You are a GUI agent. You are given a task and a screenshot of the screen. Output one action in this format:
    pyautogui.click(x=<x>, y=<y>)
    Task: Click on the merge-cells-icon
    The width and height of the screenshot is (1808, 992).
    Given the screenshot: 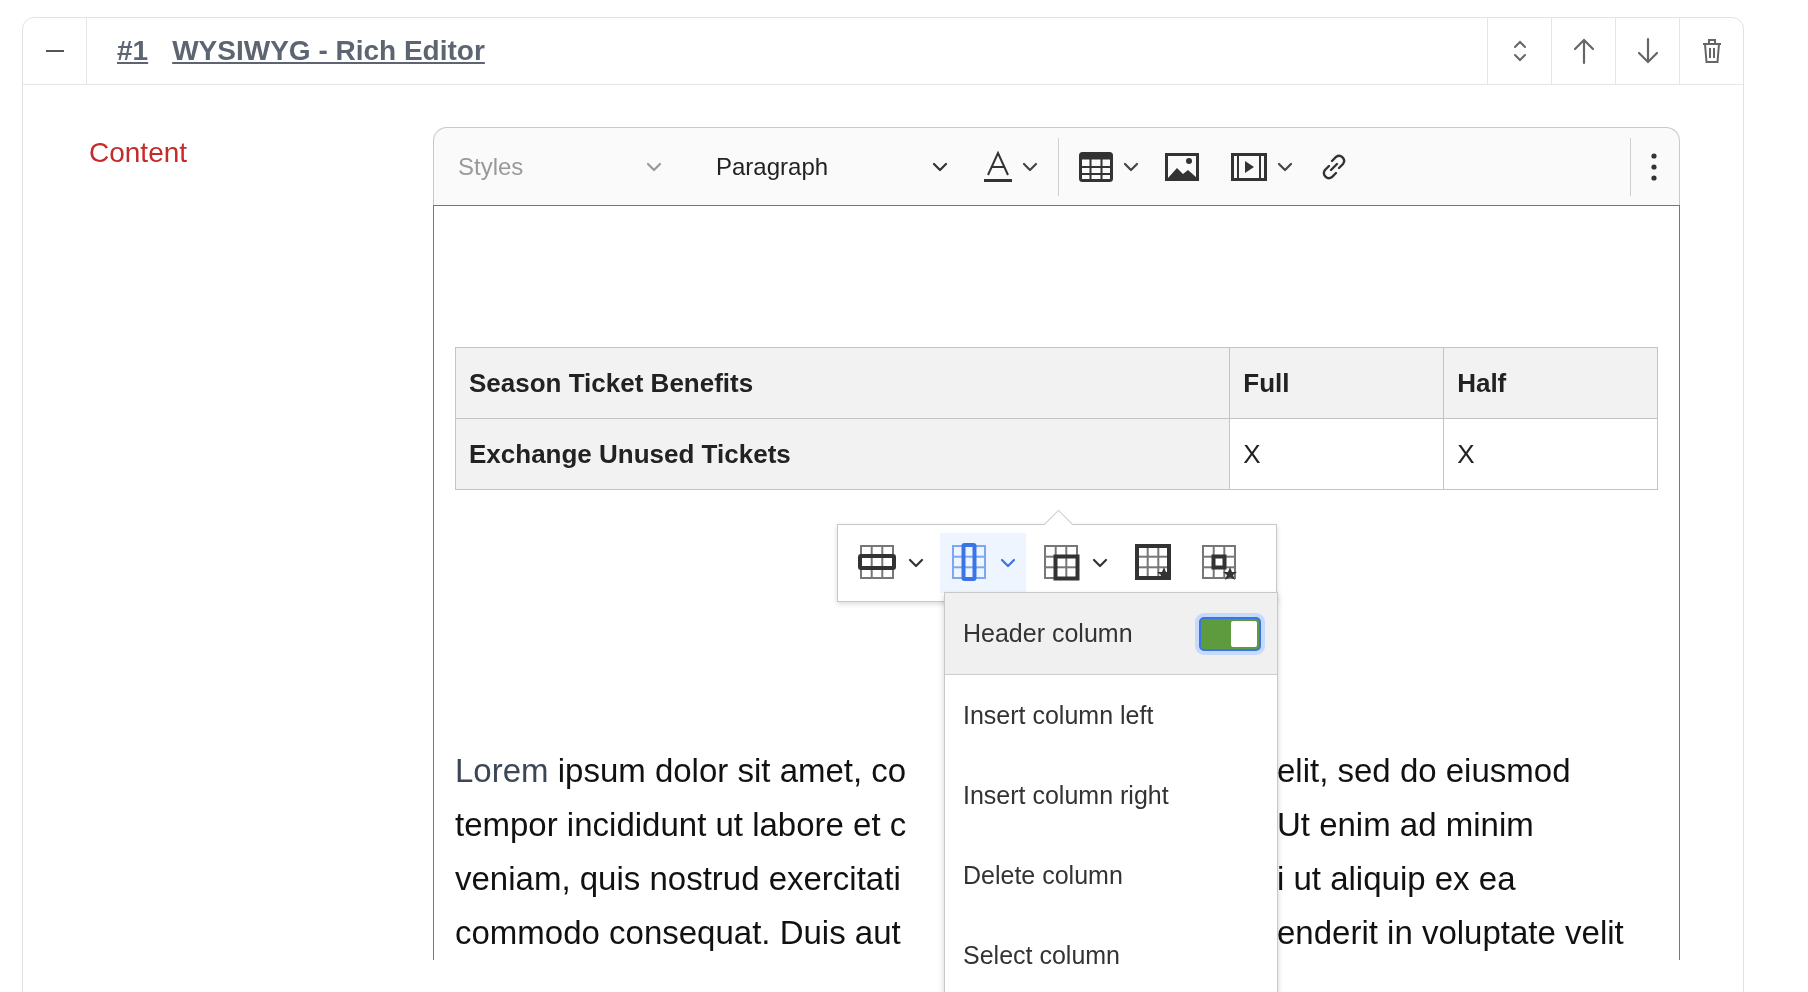 What is the action you would take?
    pyautogui.click(x=1062, y=563)
    